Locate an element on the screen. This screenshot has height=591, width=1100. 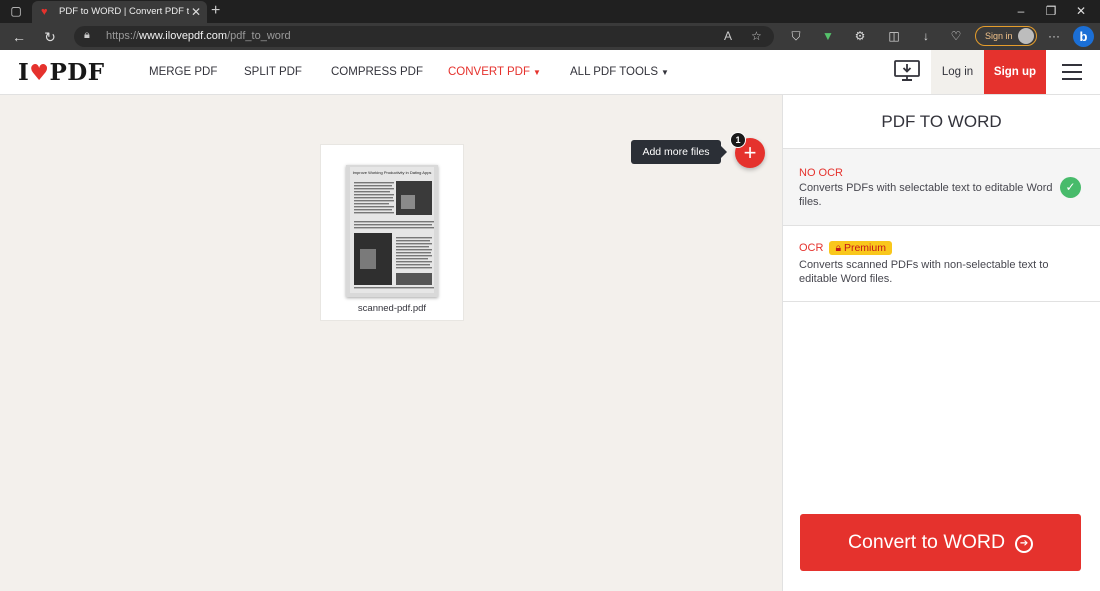
option-title: OCR 🔒︎ Premium is located at coordinates (845, 248).